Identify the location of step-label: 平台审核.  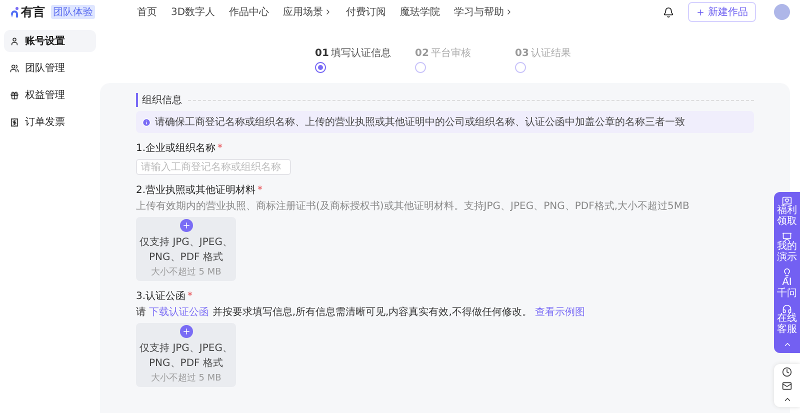
(450, 53).